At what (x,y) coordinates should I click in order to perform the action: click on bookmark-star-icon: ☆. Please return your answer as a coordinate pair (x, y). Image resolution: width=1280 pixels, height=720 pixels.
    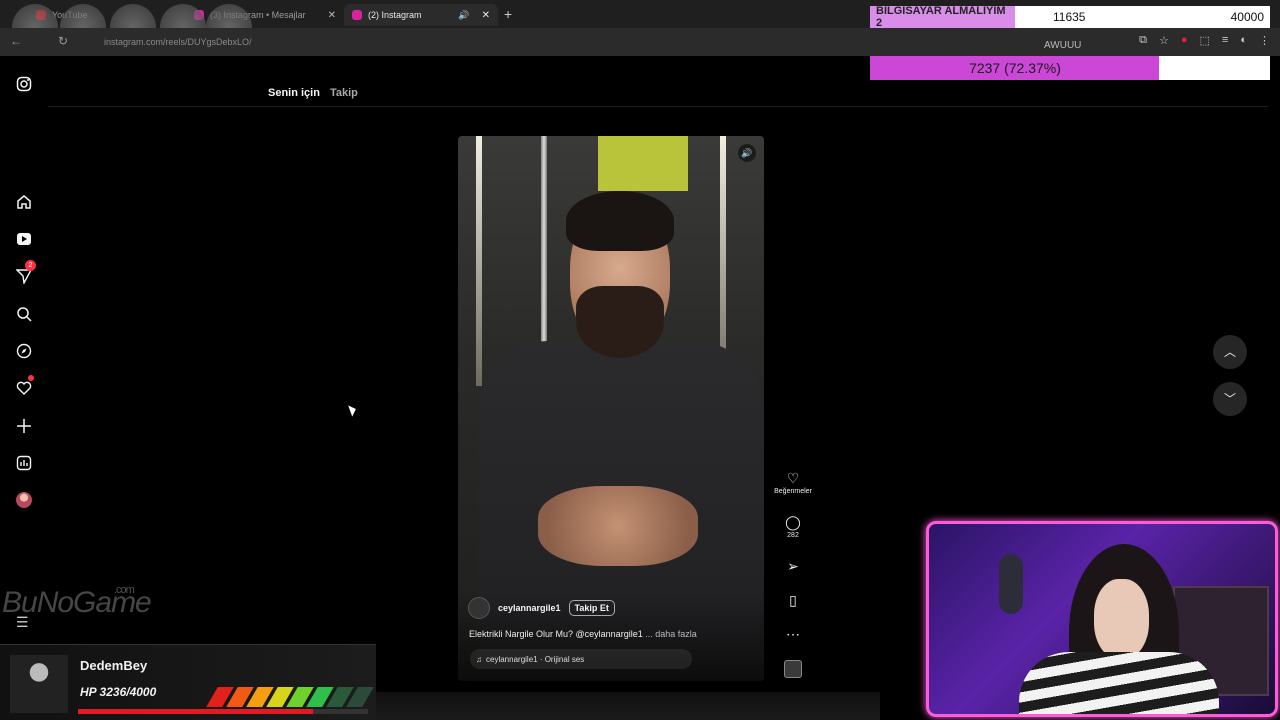
    Looking at the image, I should click on (1164, 40).